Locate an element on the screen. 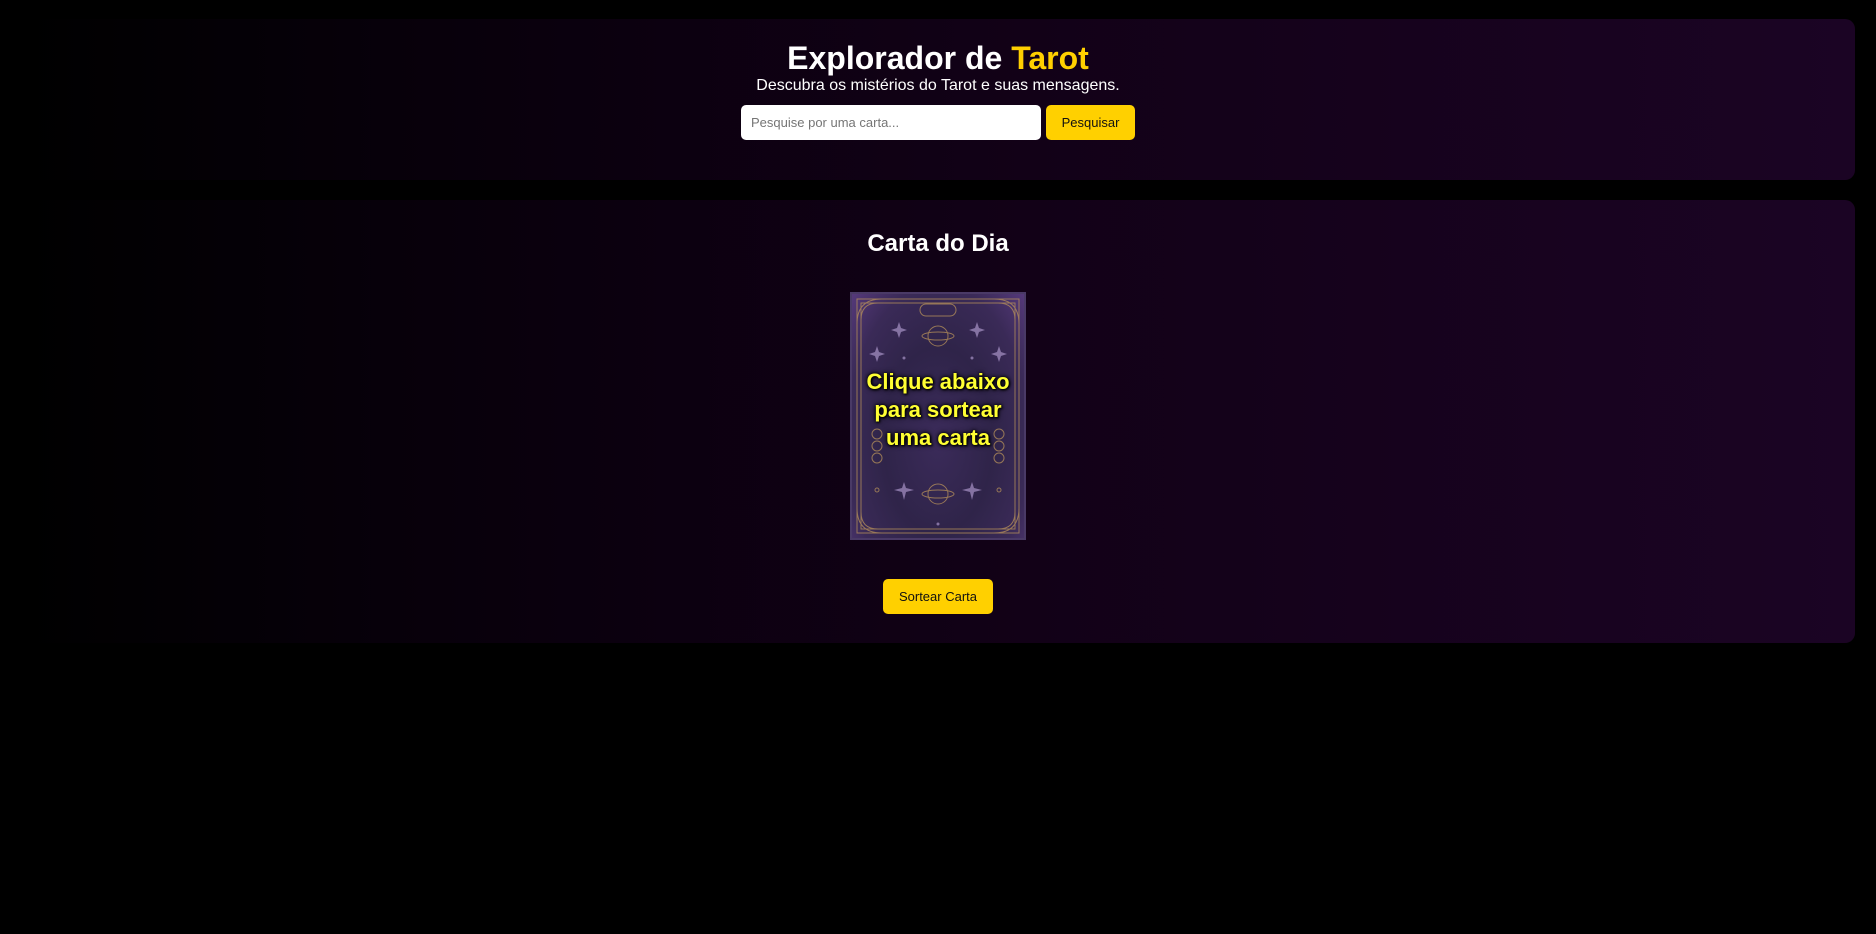  title-prefix: Explorador de is located at coordinates (895, 58).